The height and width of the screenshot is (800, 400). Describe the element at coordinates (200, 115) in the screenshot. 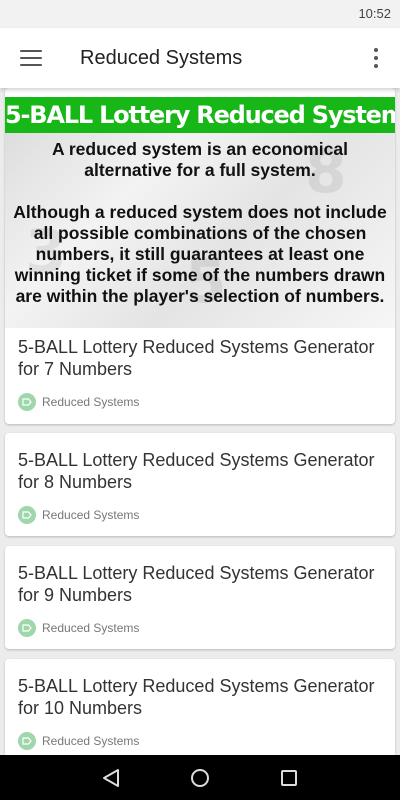

I see `banner-title: 5-BALL Lottery Reduced Systems Generator` at that location.